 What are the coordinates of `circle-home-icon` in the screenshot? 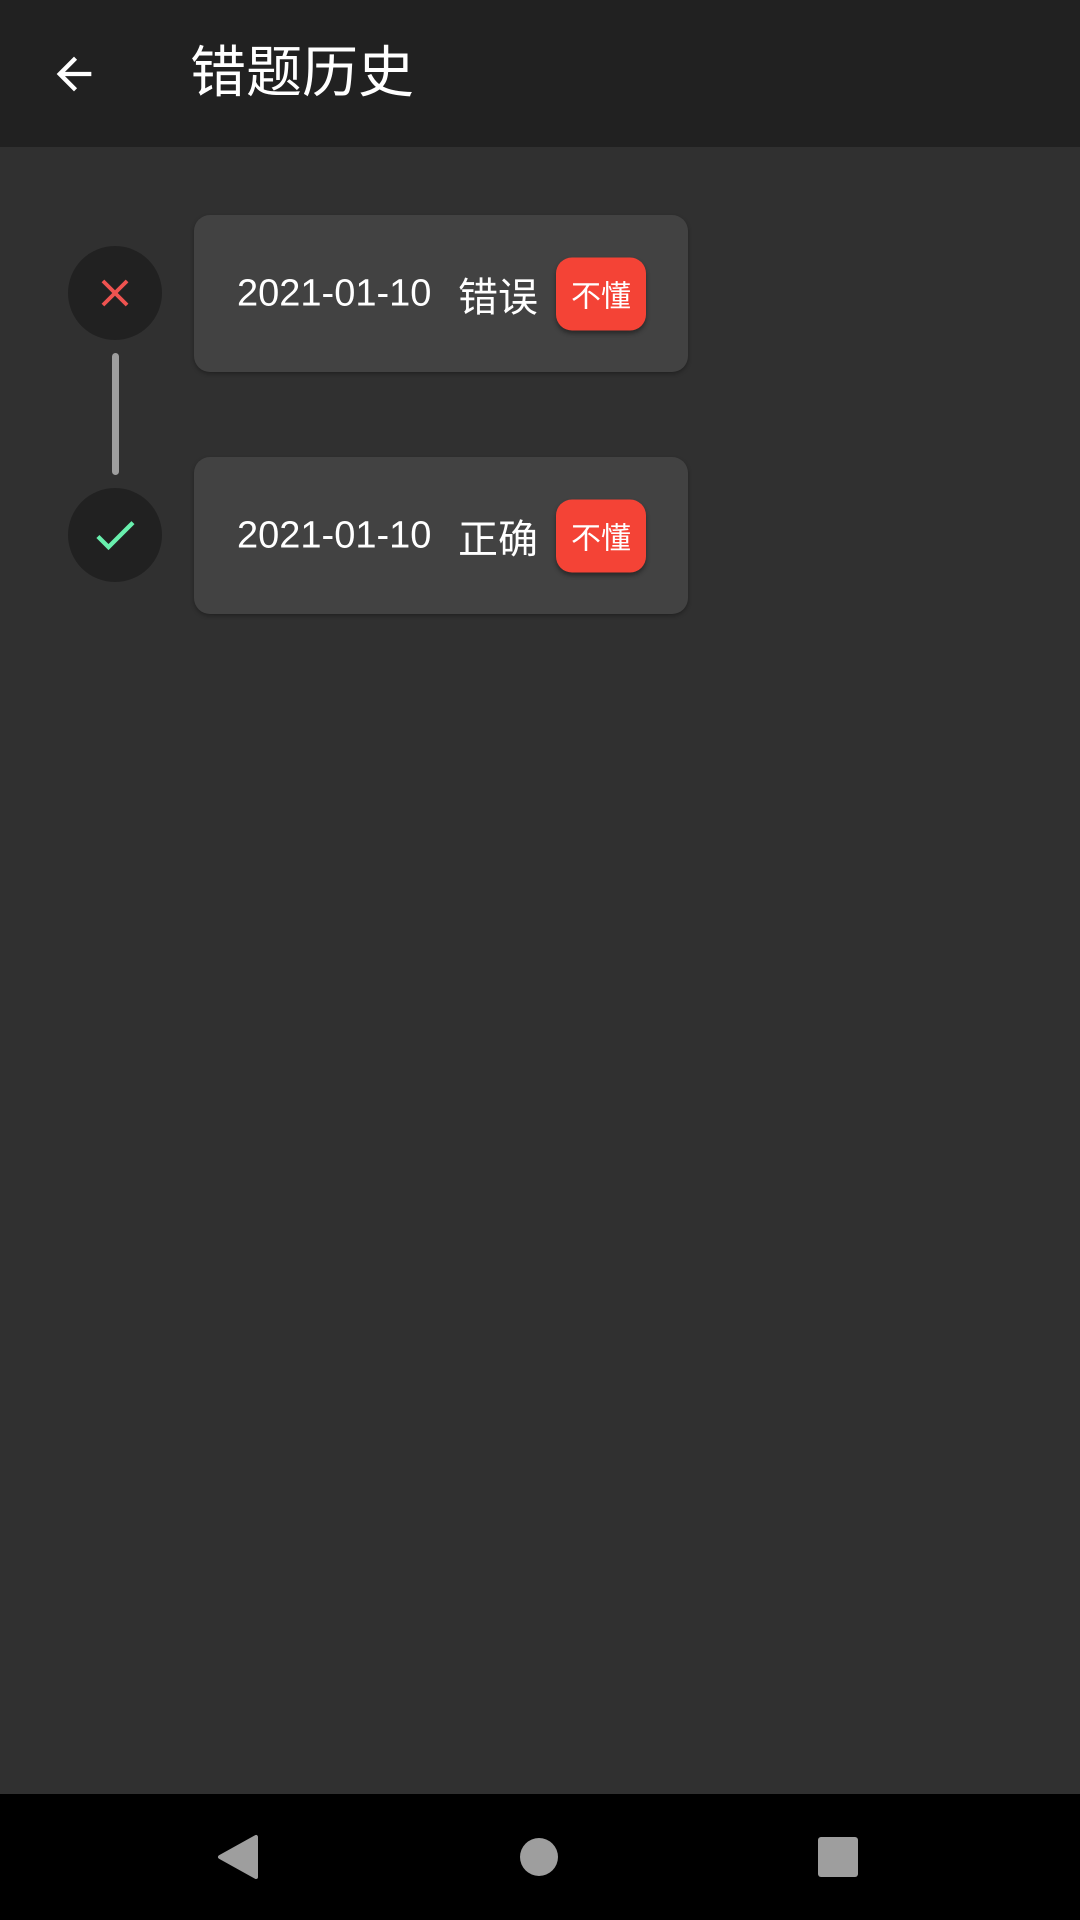 It's located at (539, 1857).